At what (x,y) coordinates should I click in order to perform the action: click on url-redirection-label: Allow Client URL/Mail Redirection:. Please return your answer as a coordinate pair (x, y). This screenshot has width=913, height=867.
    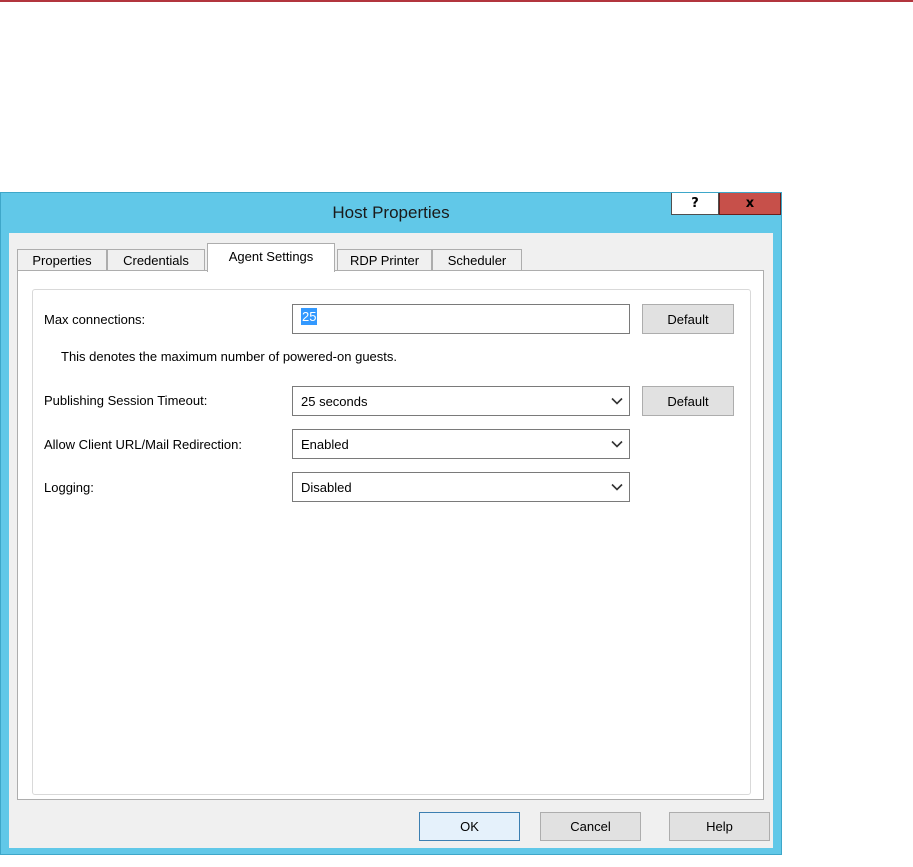
    Looking at the image, I should click on (143, 444).